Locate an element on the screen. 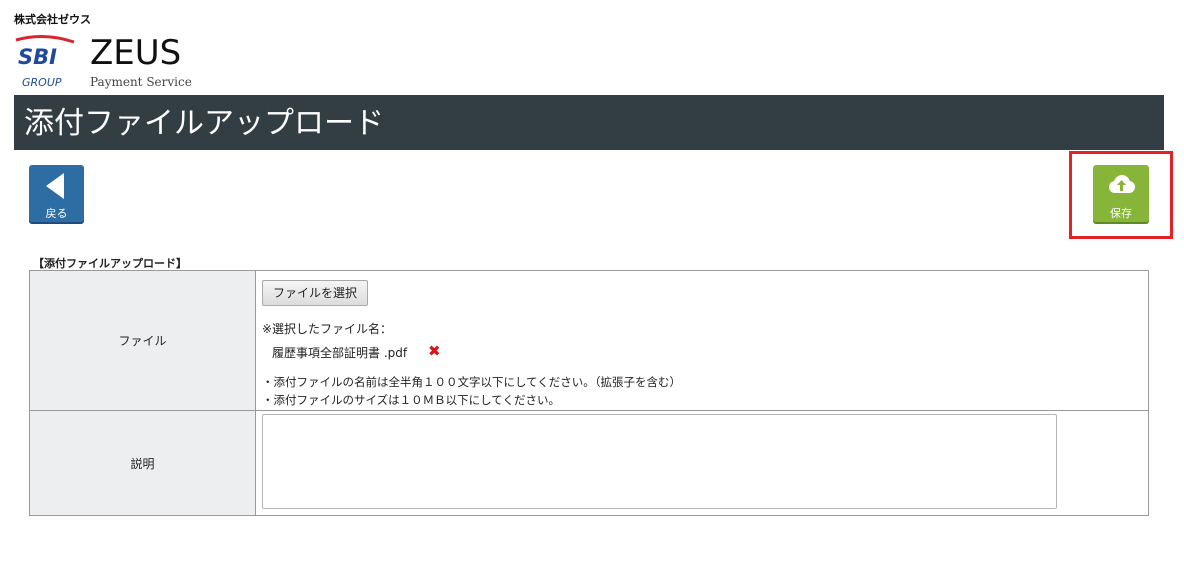  choose-file-button: ファイルを選択 is located at coordinates (315, 293).